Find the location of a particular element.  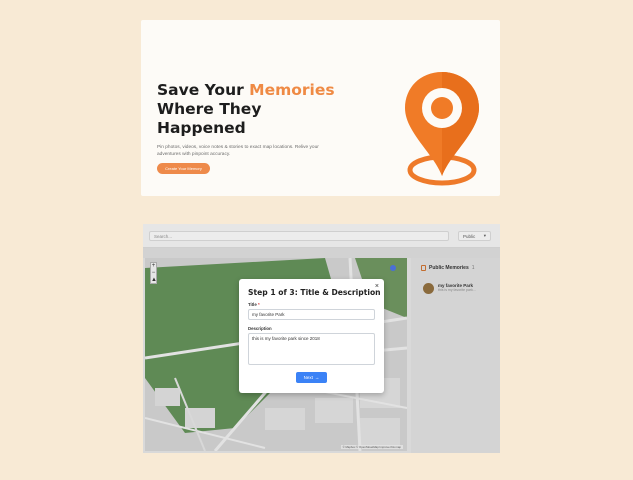

next-label: Next is located at coordinates (308, 377).